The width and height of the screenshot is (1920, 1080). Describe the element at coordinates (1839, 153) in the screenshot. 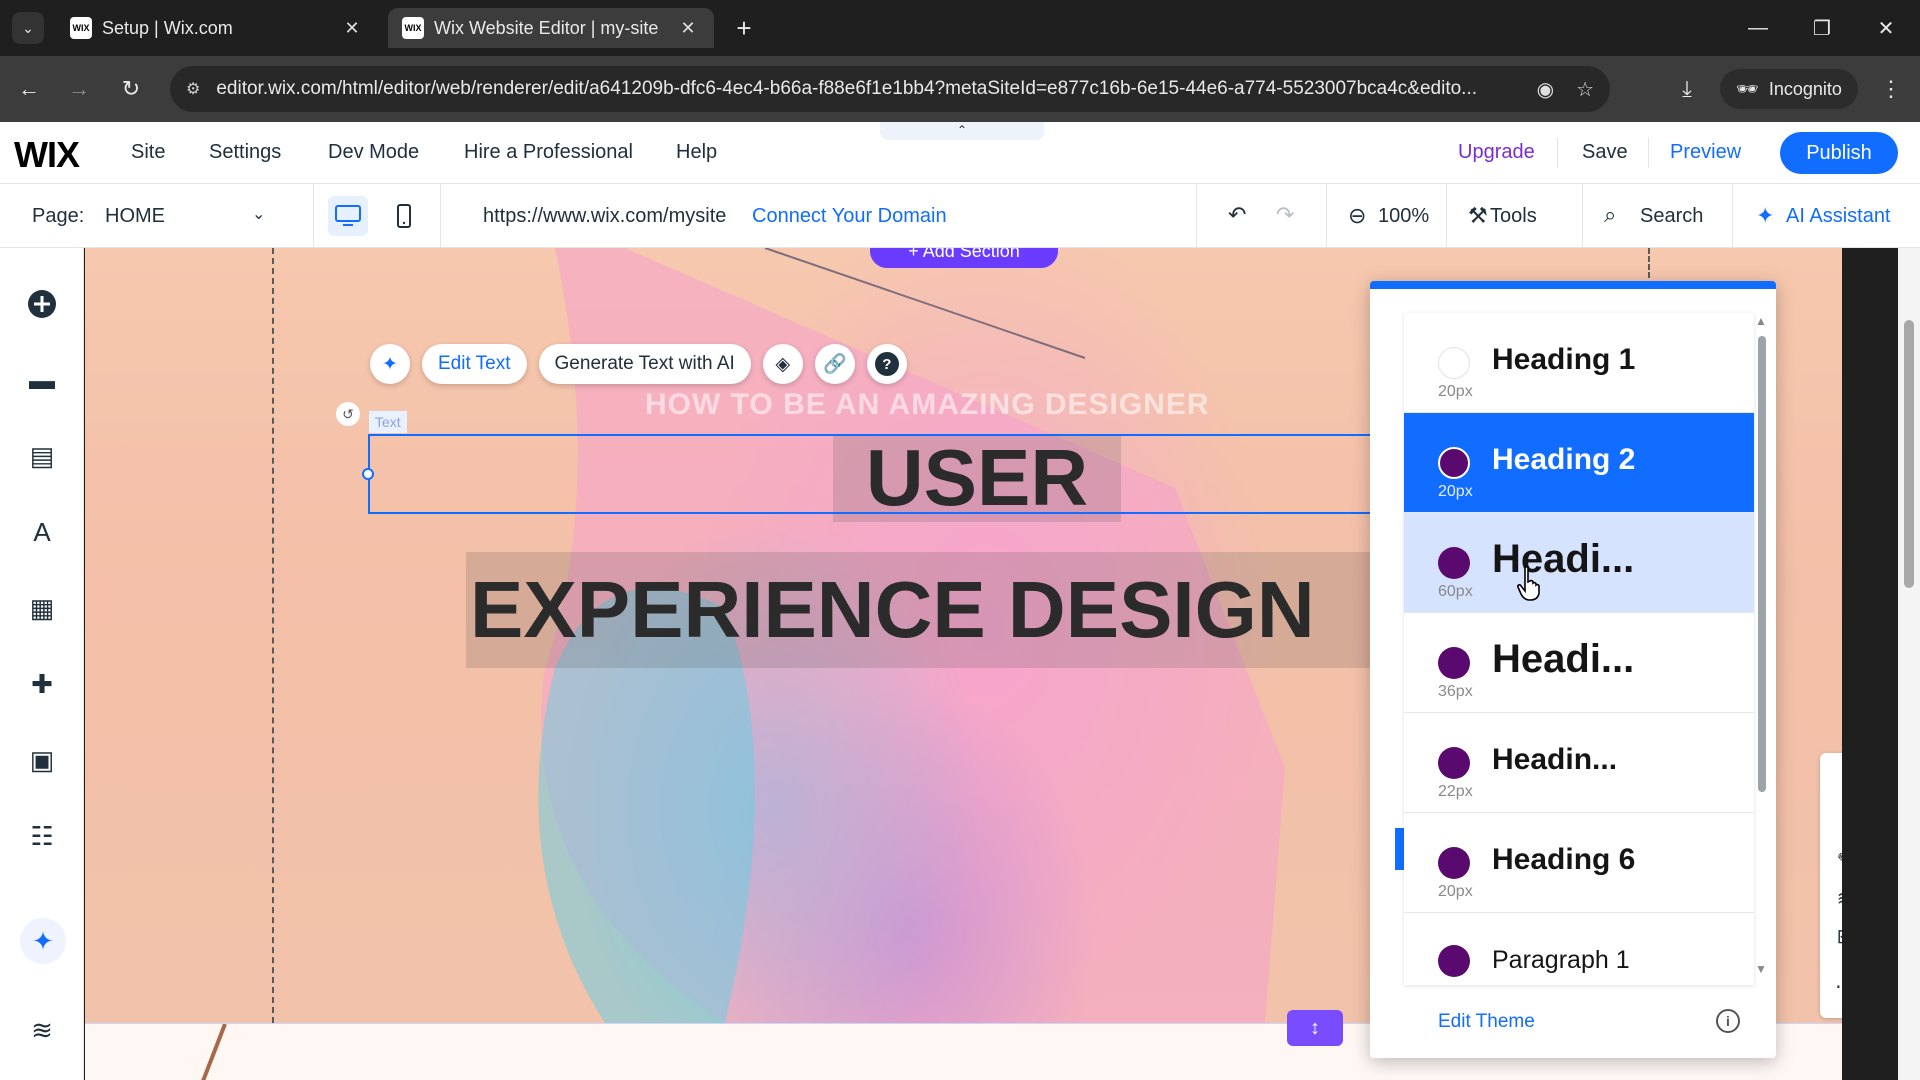

I see `publish-button: Publish` at that location.